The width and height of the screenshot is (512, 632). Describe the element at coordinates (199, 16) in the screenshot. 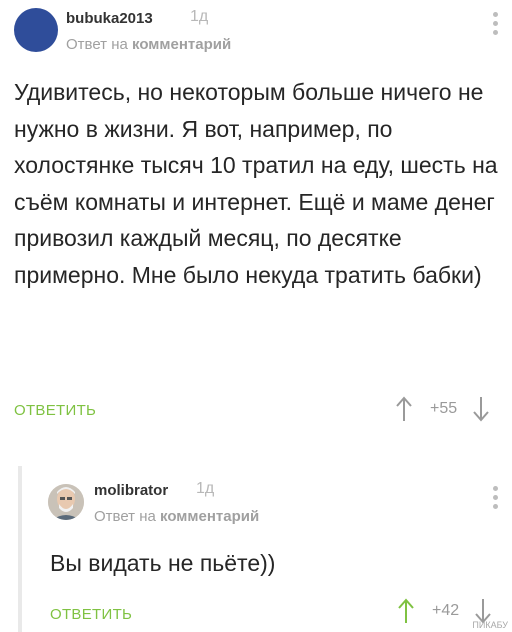

I see `comment-time: 1д` at that location.